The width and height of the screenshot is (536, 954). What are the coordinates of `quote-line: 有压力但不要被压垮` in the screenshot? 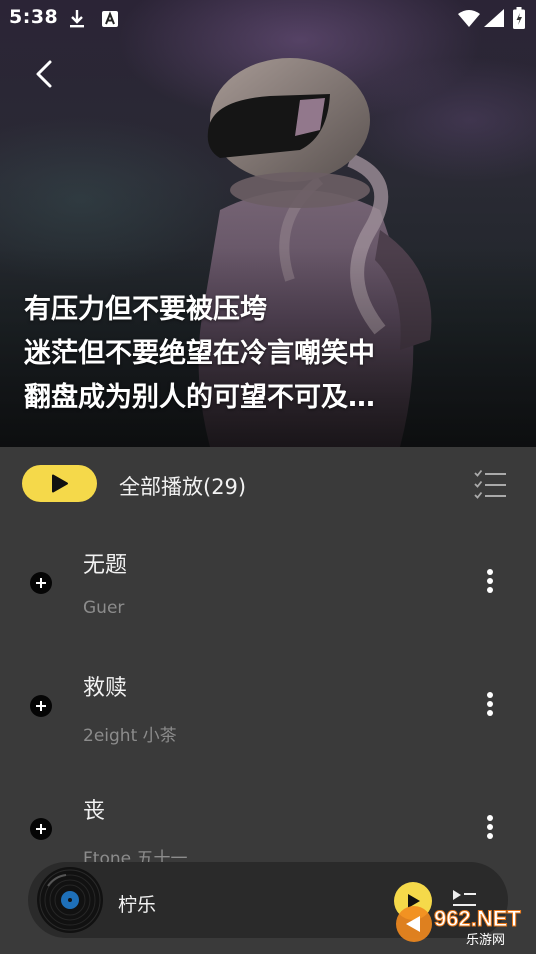 It's located at (145, 309).